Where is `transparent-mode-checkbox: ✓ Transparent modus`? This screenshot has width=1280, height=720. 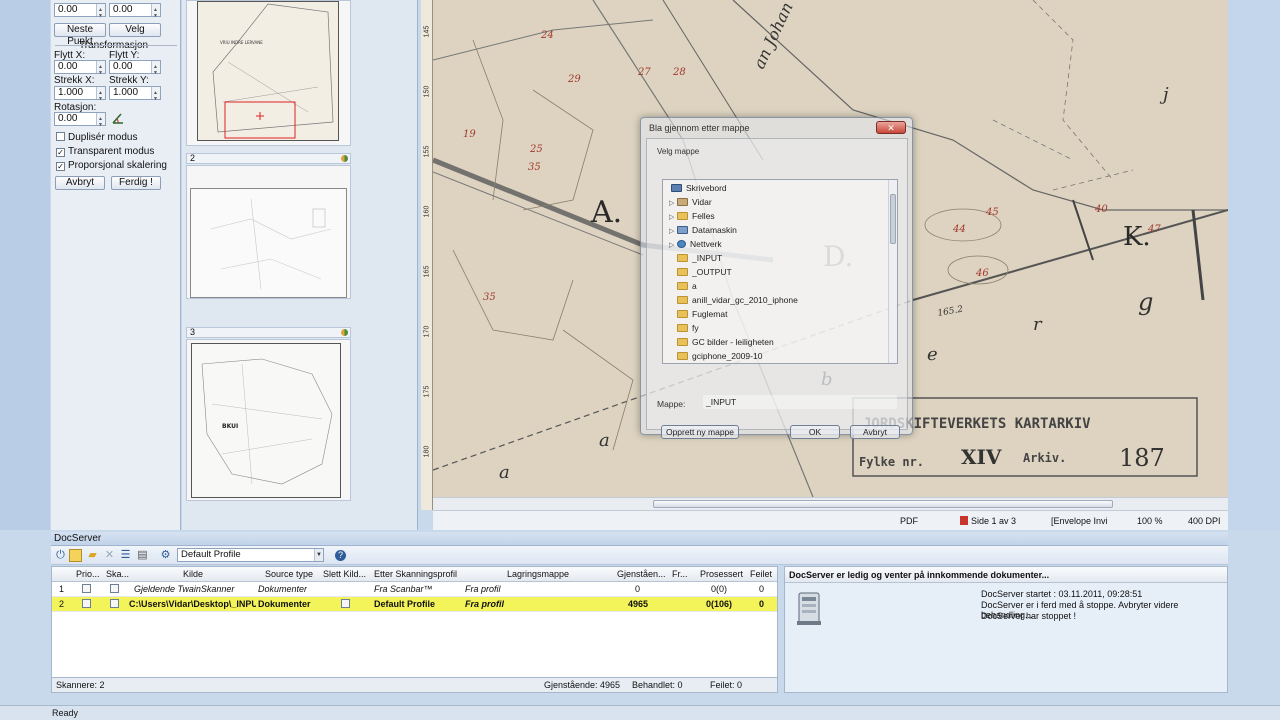 transparent-mode-checkbox: ✓ Transparent modus is located at coordinates (105, 152).